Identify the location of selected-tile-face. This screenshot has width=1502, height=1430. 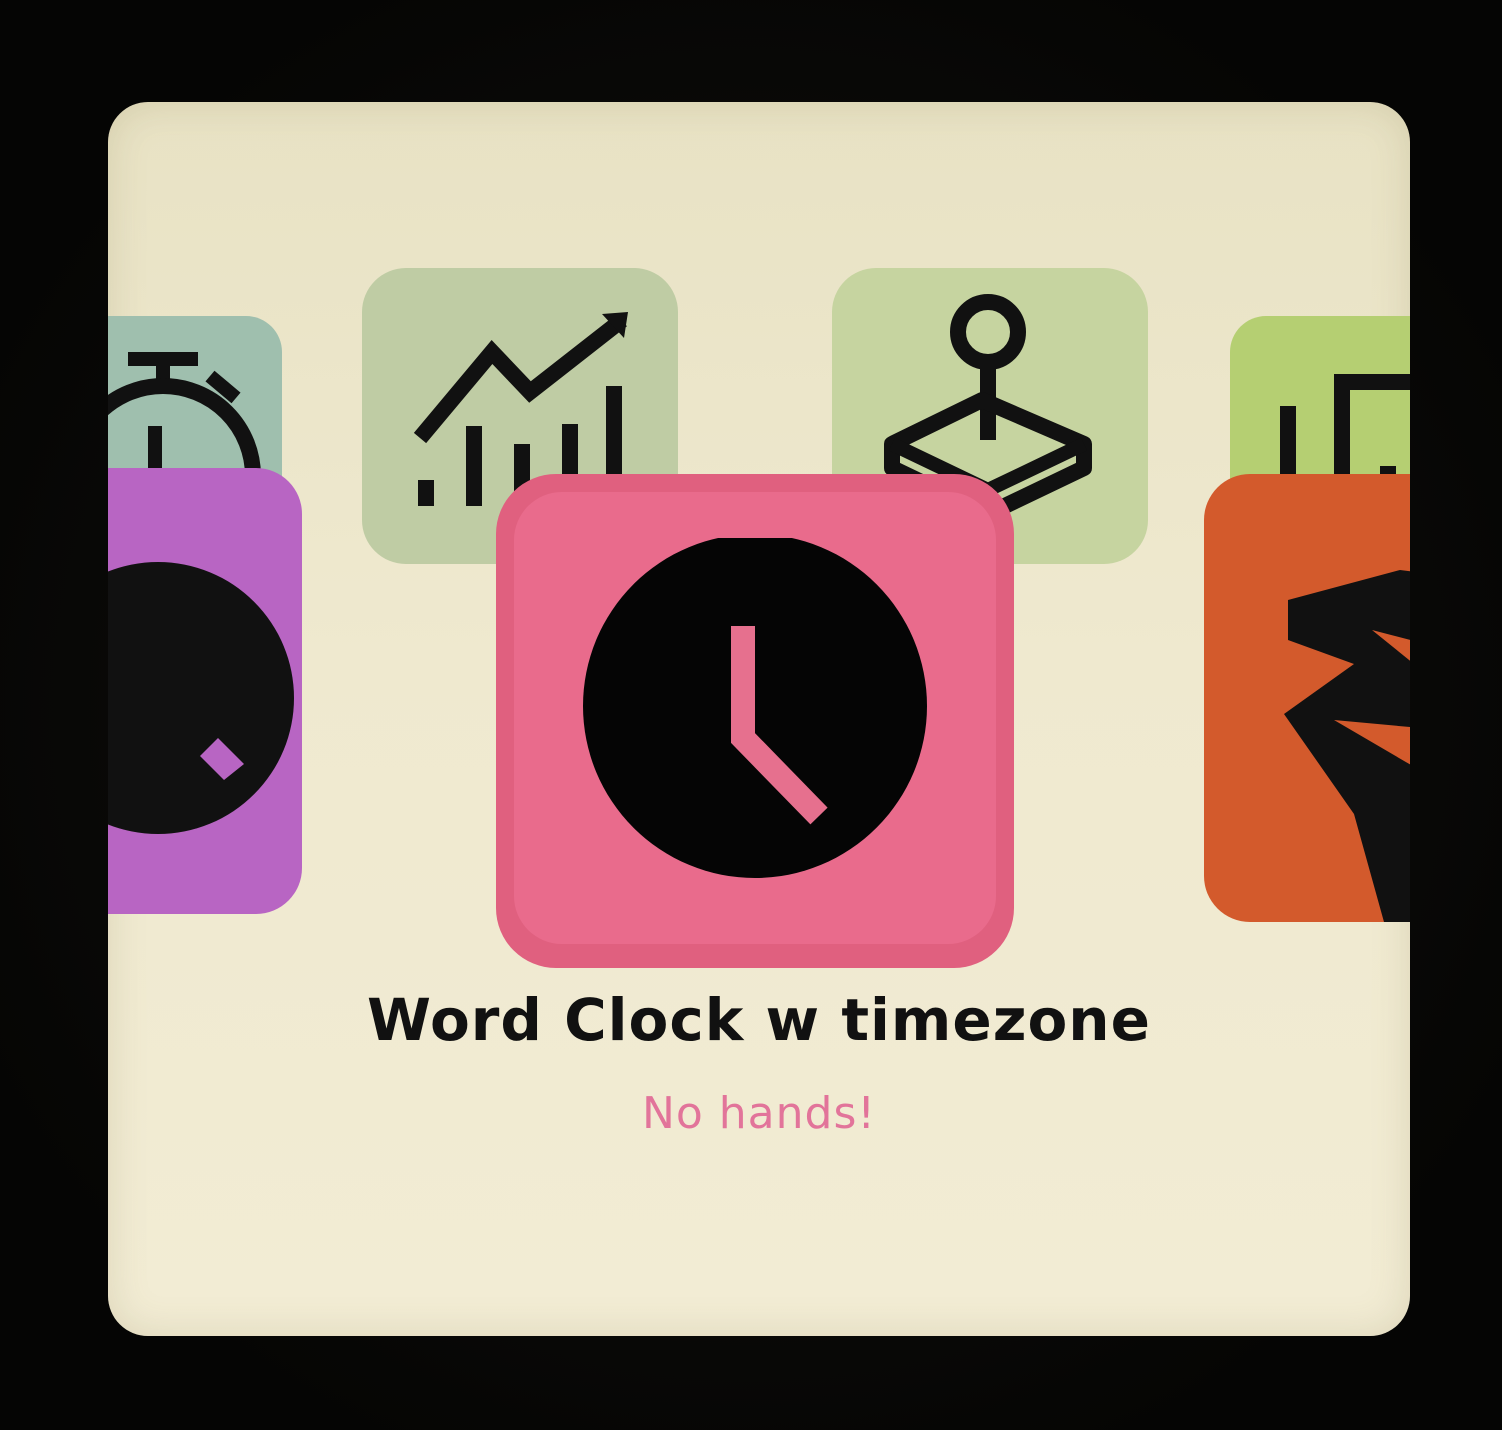
(755, 718).